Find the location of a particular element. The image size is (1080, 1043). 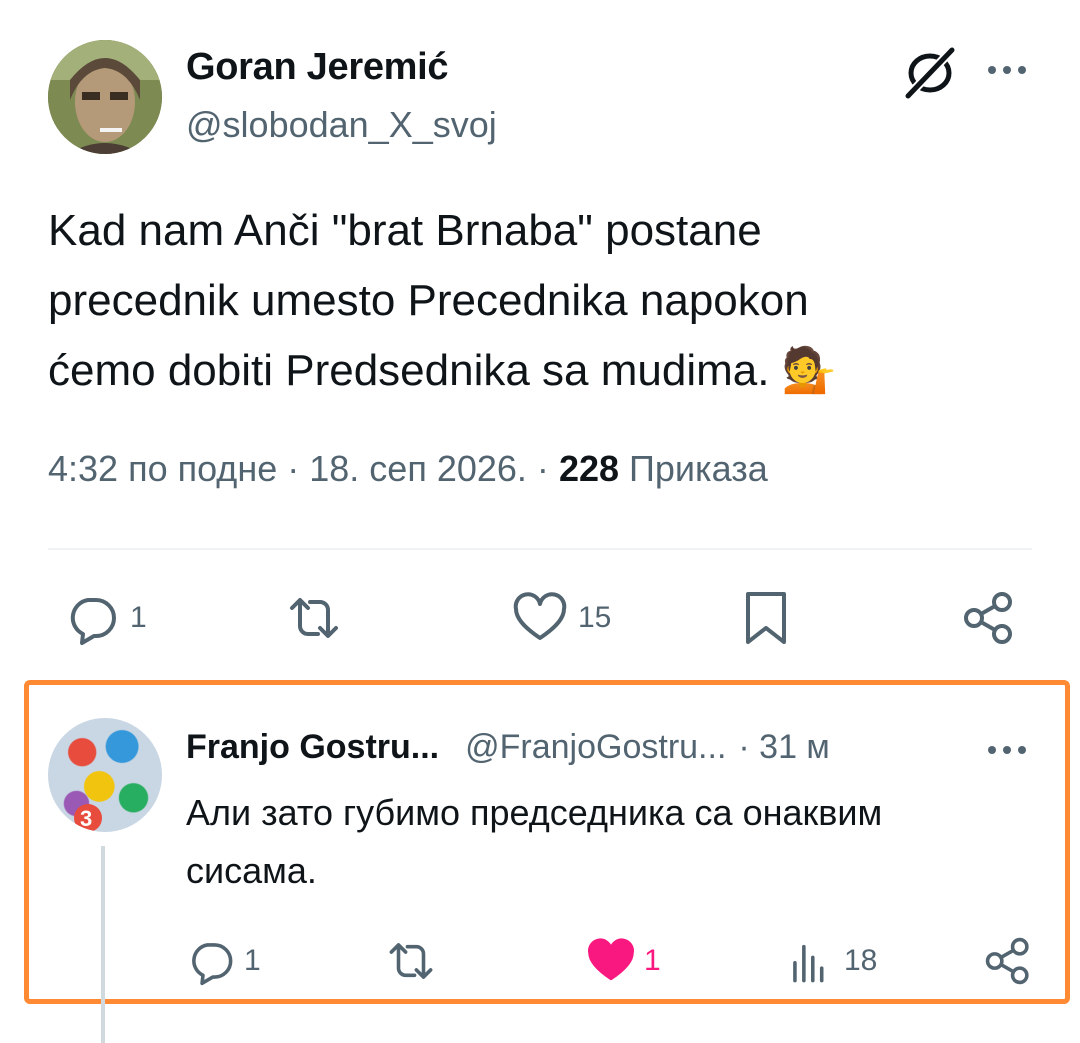

tweet-text-line-3: ćemo dobiti Predsednika sa mudima. 💁 is located at coordinates (528, 371).